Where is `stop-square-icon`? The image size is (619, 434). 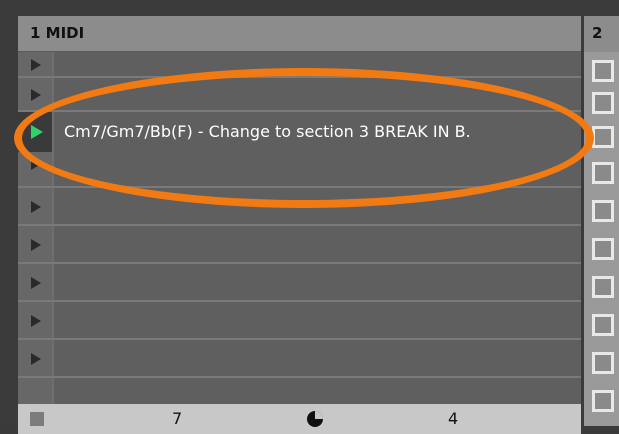
stop-square-icon is located at coordinates (37, 419).